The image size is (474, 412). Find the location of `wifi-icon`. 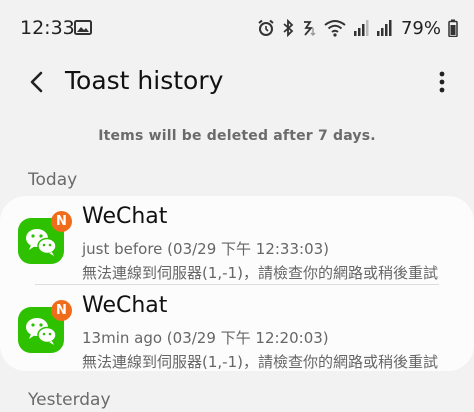

wifi-icon is located at coordinates (335, 28).